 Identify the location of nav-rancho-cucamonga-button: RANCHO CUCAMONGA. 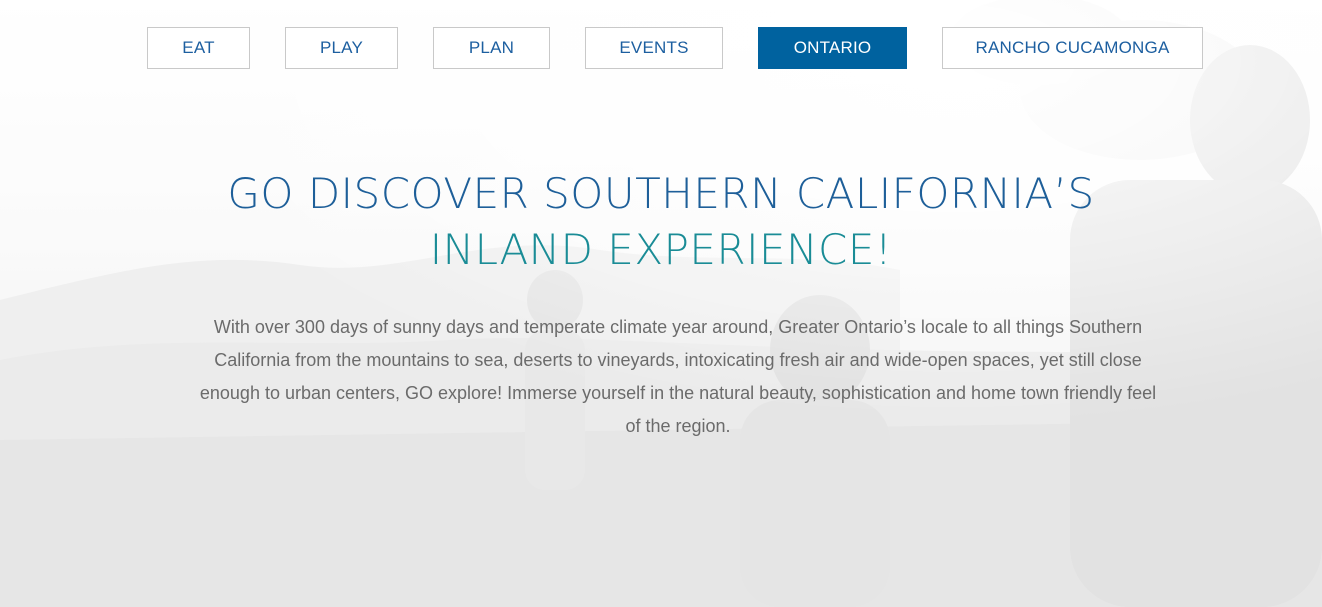
(1072, 48).